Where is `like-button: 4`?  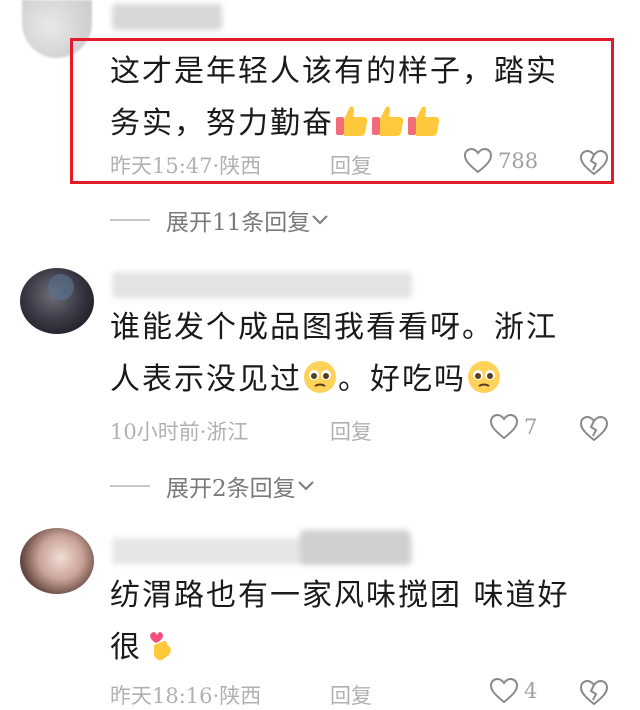 like-button: 4 is located at coordinates (513, 691).